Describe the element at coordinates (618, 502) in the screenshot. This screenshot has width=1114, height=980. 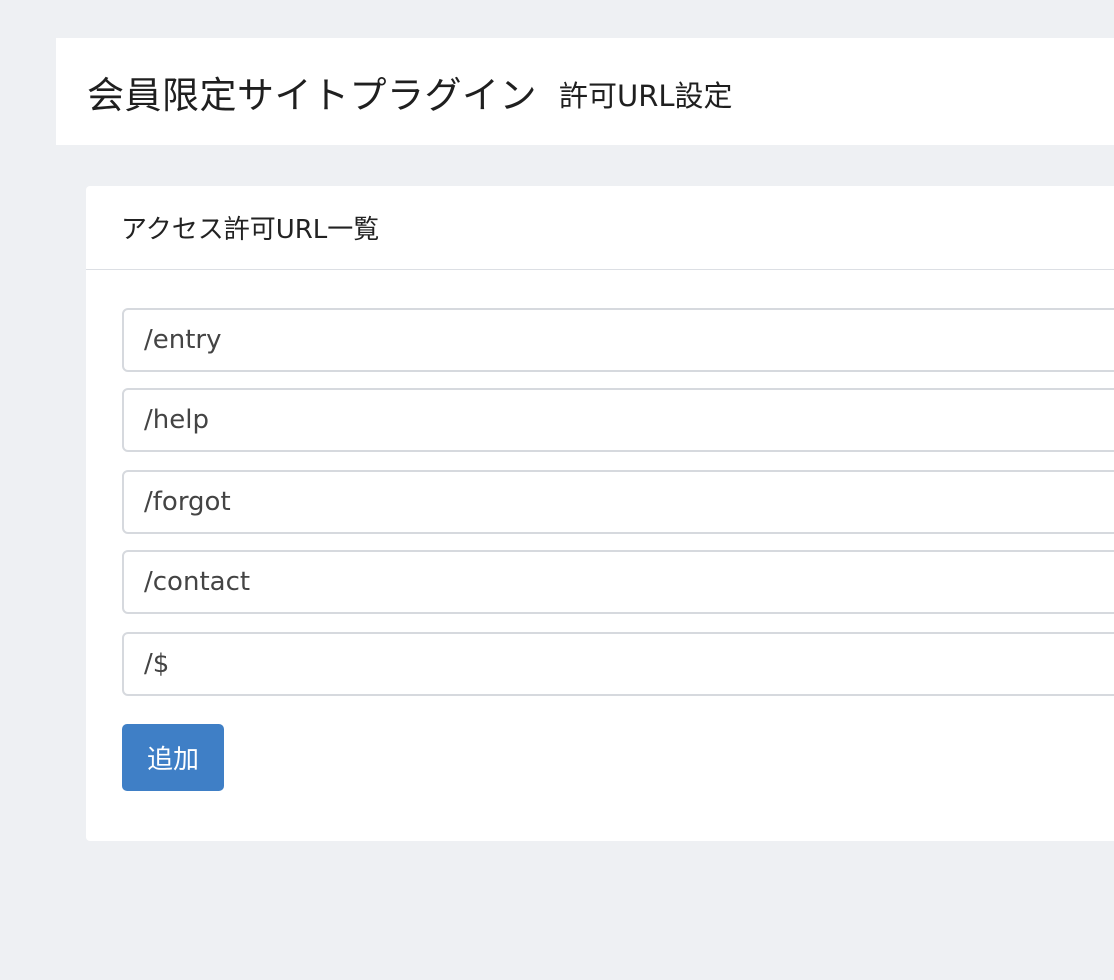
I see `url-input-forgot` at that location.